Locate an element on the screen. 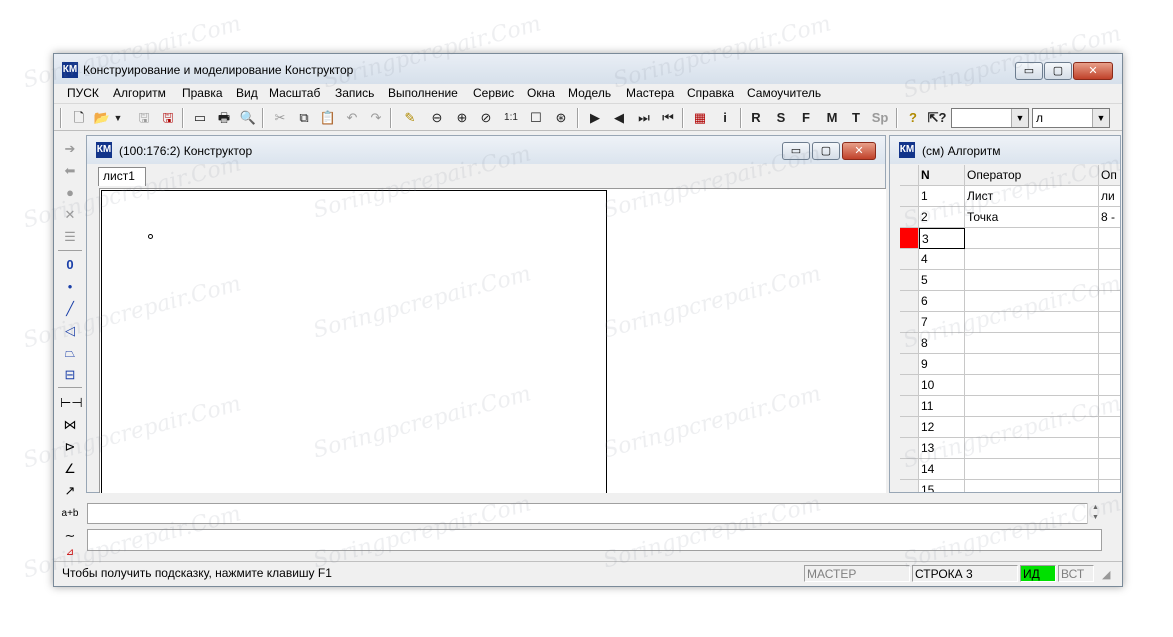  split-rect-icon: ⊟ is located at coordinates (70, 375).